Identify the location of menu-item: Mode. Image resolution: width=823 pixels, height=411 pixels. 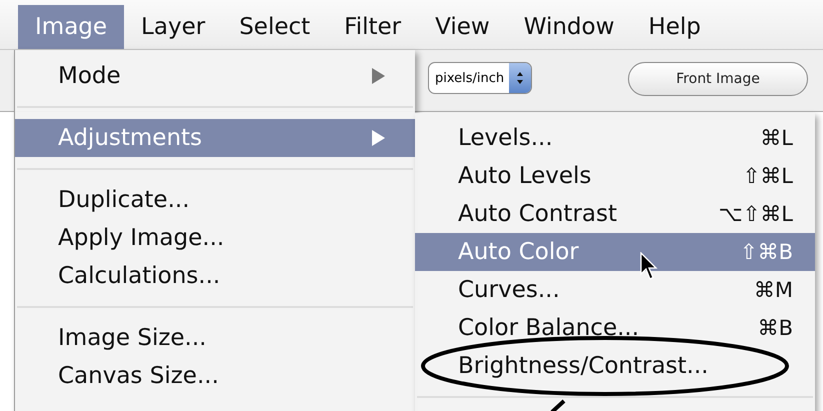
(215, 76).